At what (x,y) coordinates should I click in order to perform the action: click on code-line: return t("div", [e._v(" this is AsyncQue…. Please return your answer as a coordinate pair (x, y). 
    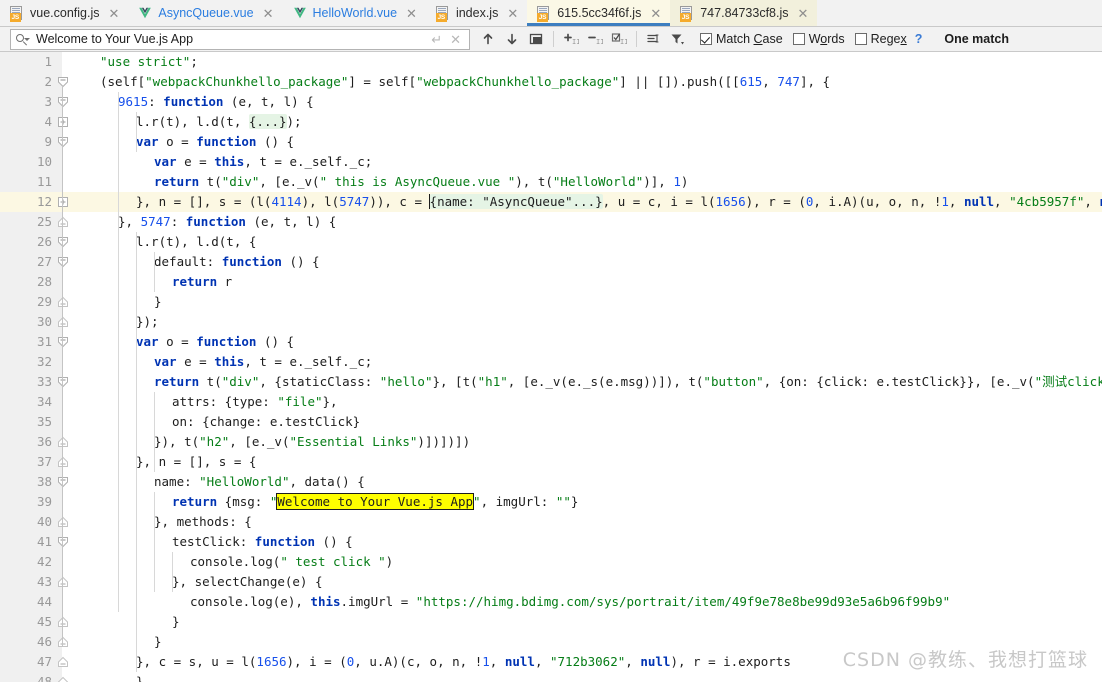
    Looking at the image, I should click on (598, 182).